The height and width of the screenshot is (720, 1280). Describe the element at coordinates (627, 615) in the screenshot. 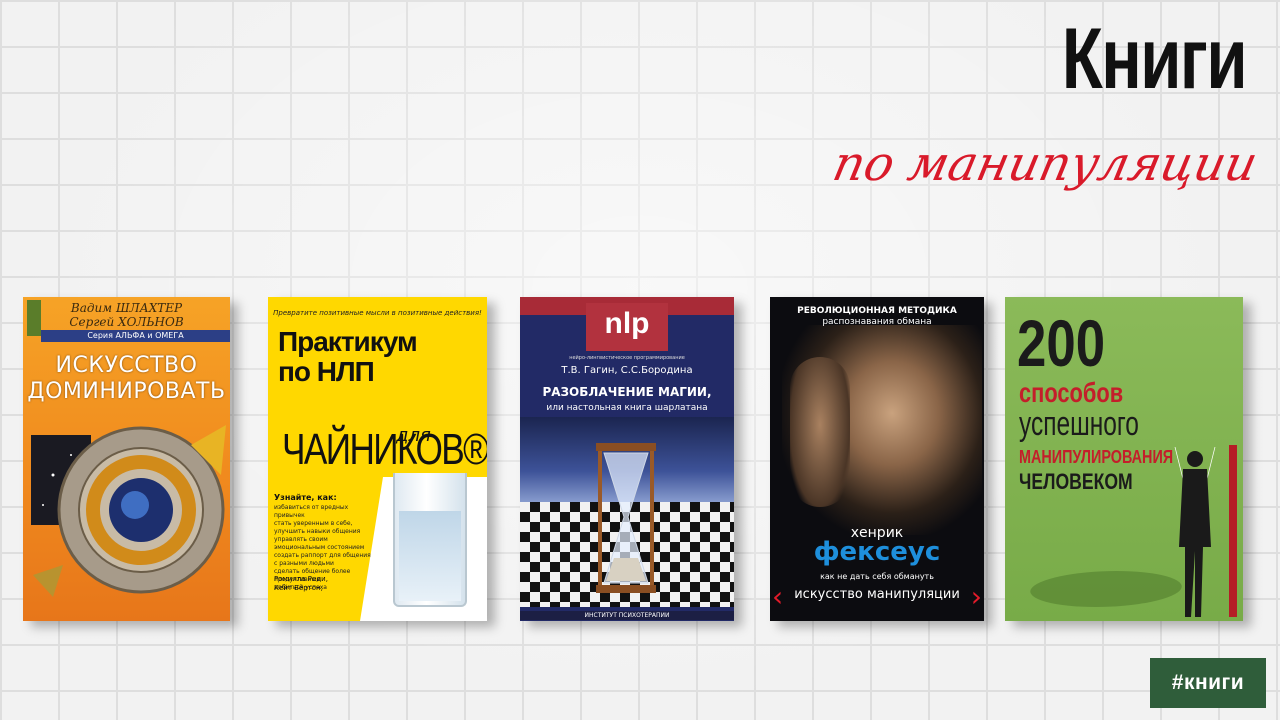

I see `book-publisher: ИНСТИТУТ ПСИХОТЕРАПИИ` at that location.